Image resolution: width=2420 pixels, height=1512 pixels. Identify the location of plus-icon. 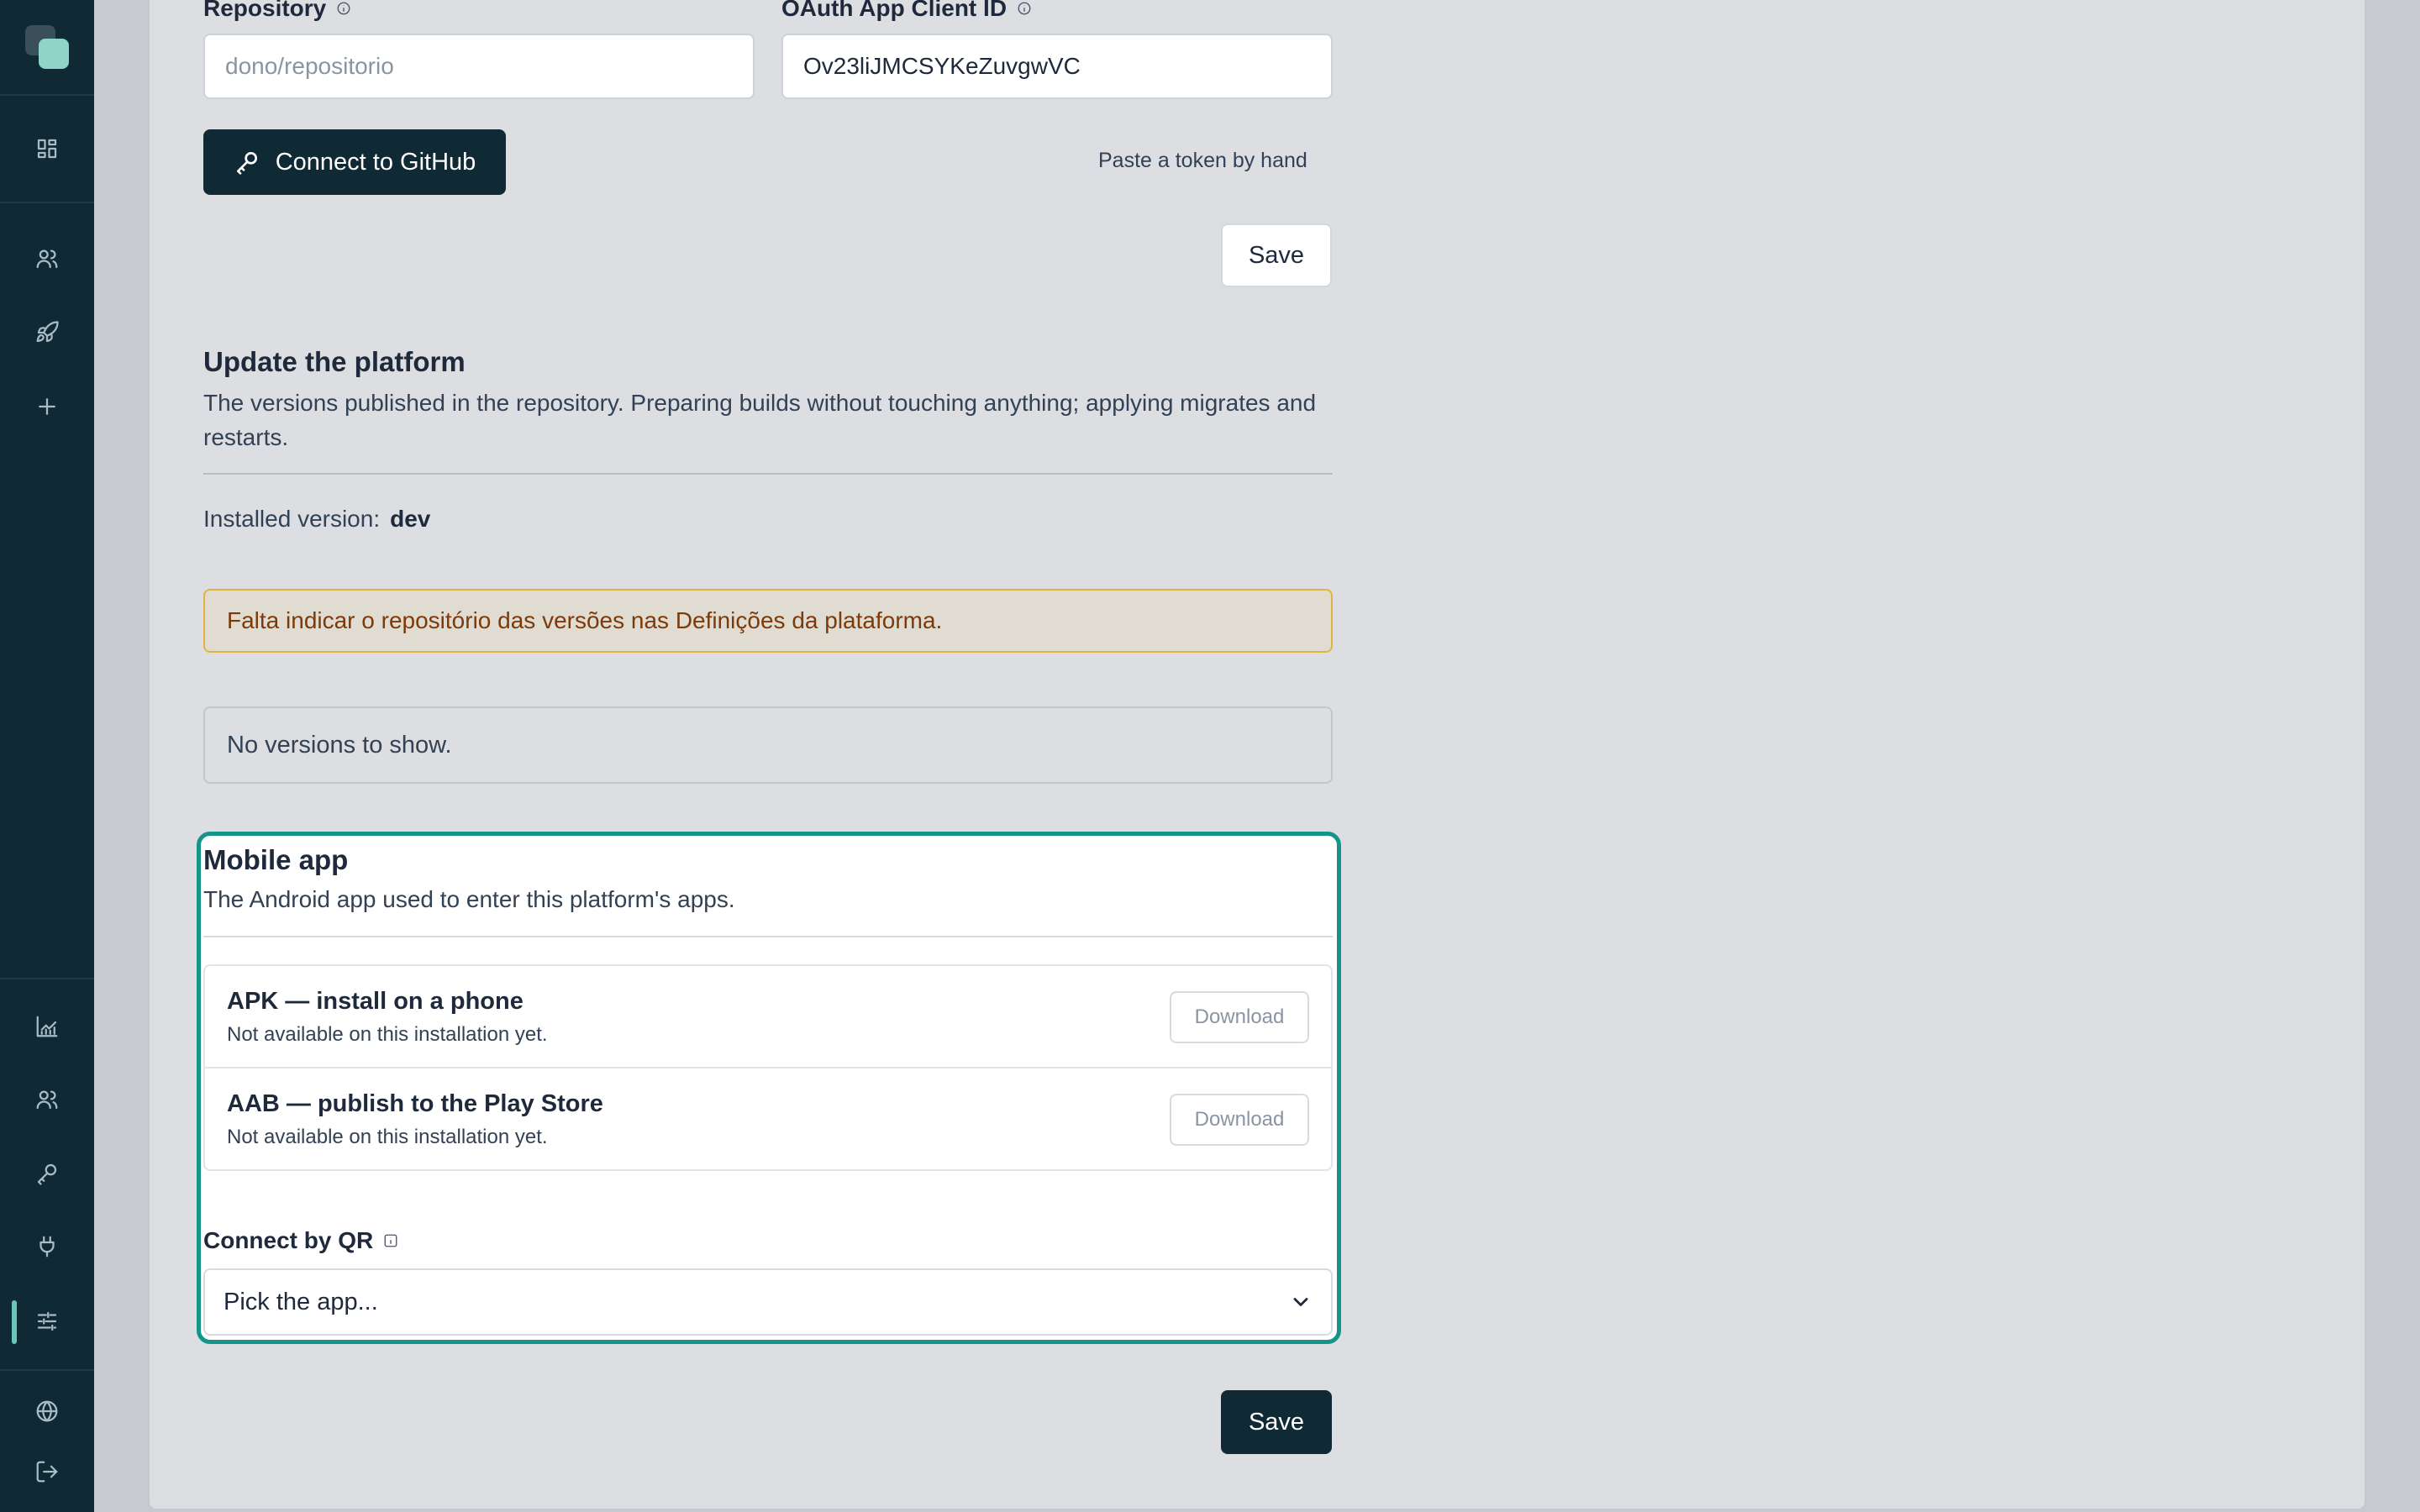
(47, 406).